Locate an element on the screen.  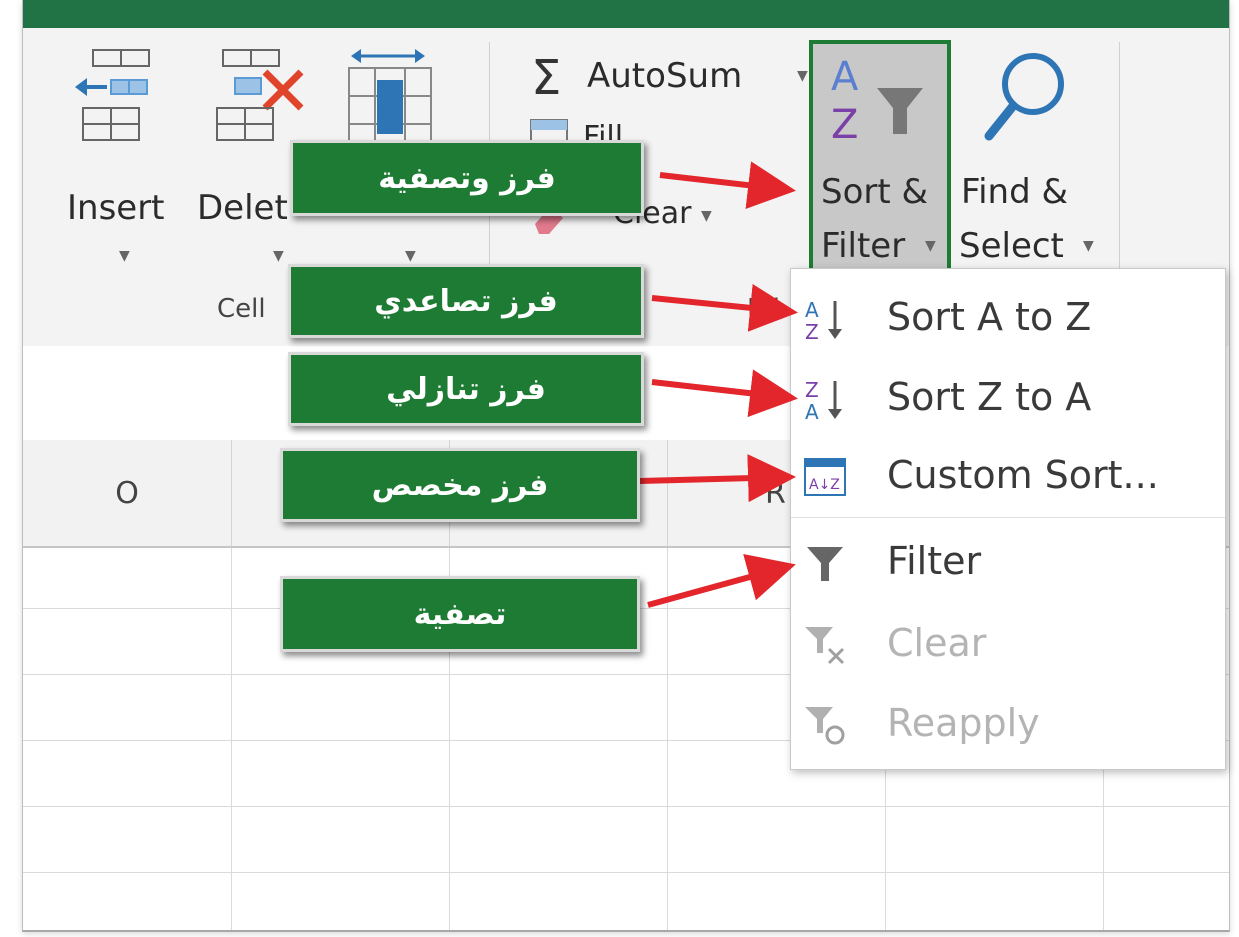
filter-icon is located at coordinates (825, 564).